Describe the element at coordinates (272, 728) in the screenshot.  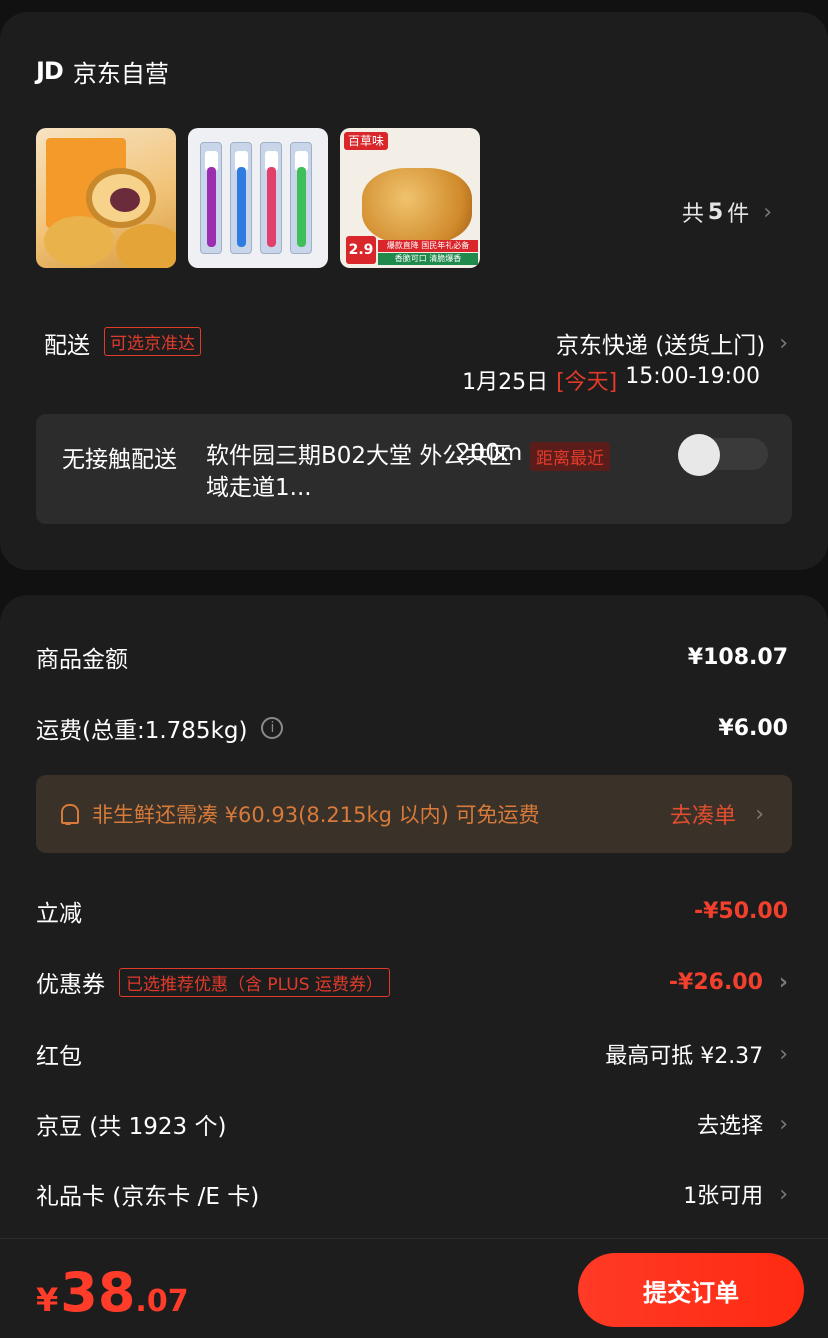
I see `info-icon: i` at that location.